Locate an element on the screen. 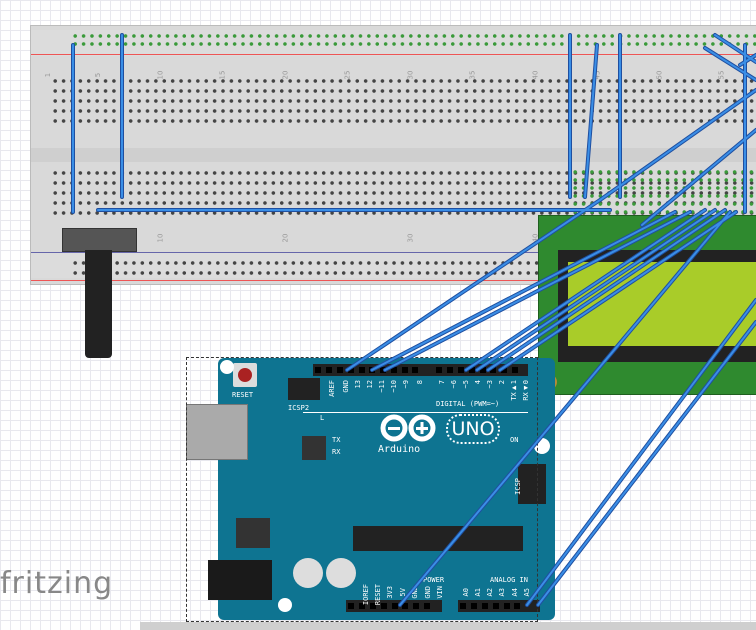  fritzing-watermark: fritzing is located at coordinates (57, 583).